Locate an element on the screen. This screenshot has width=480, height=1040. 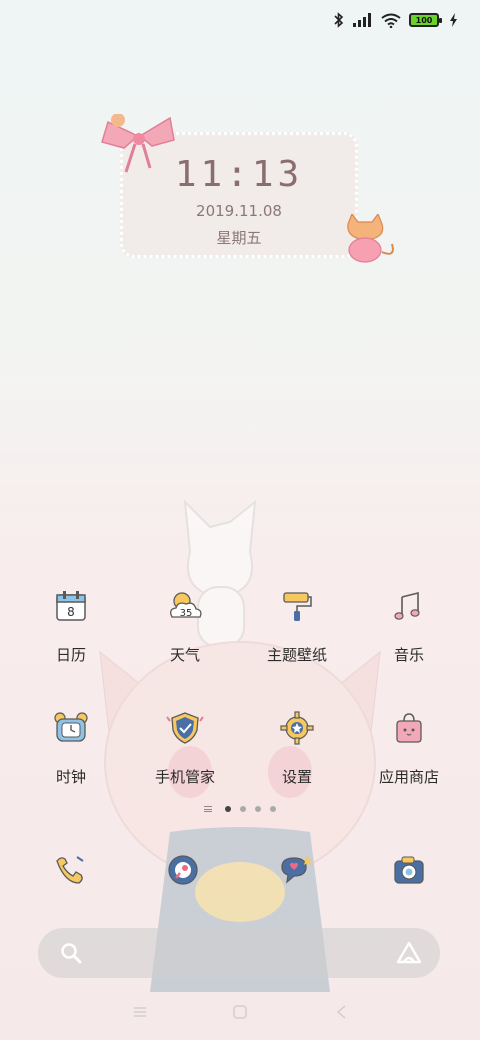
app-clock: 时钟 is located at coordinates (71, 747).